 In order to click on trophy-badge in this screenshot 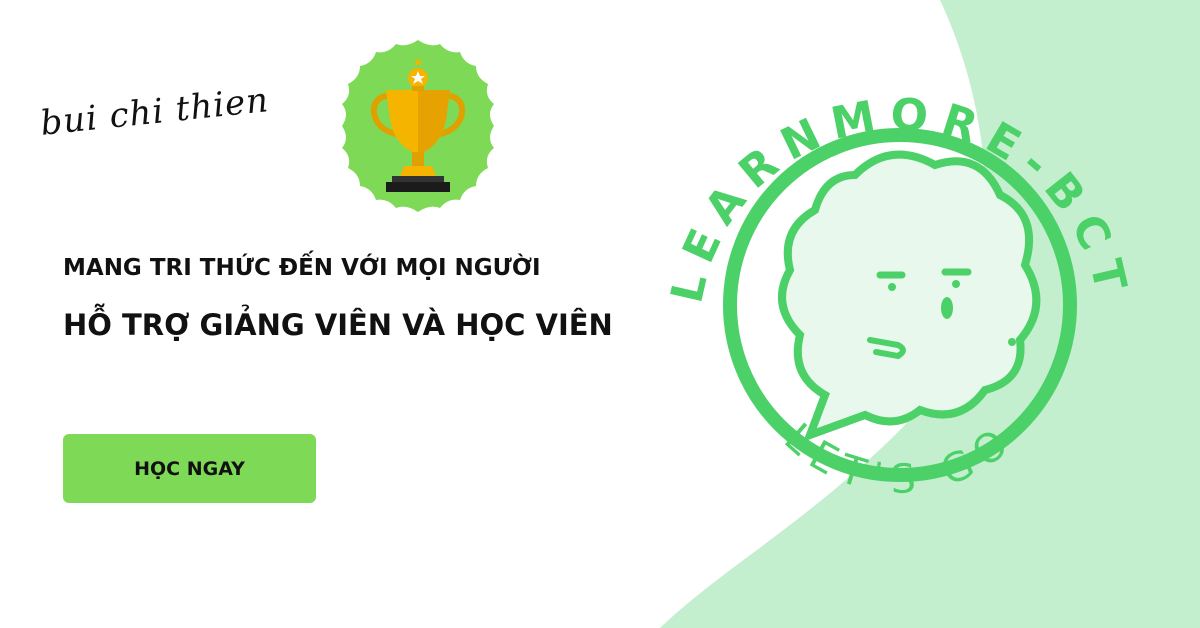, I will do `click(418, 126)`.